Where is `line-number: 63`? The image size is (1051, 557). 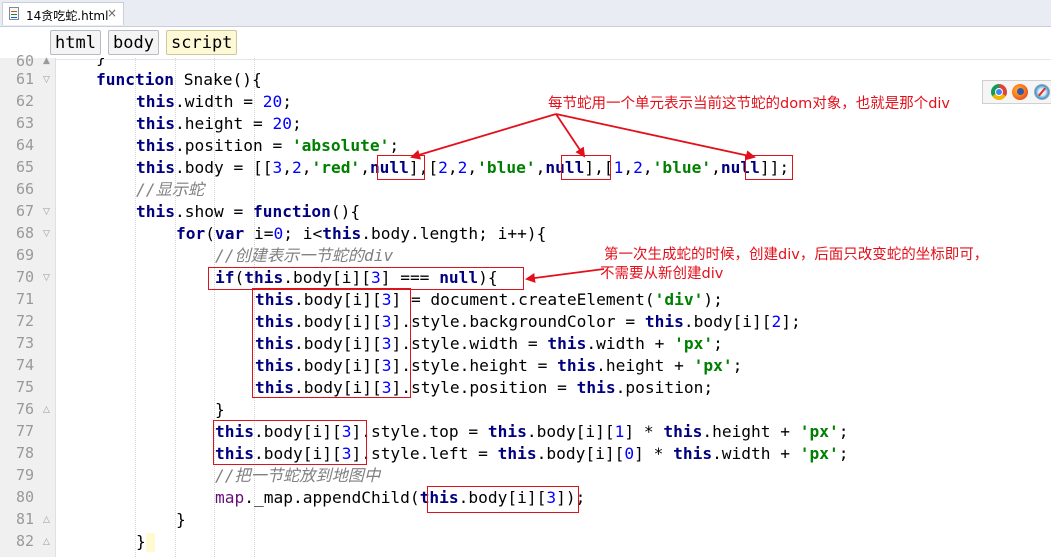 line-number: 63 is located at coordinates (24, 123).